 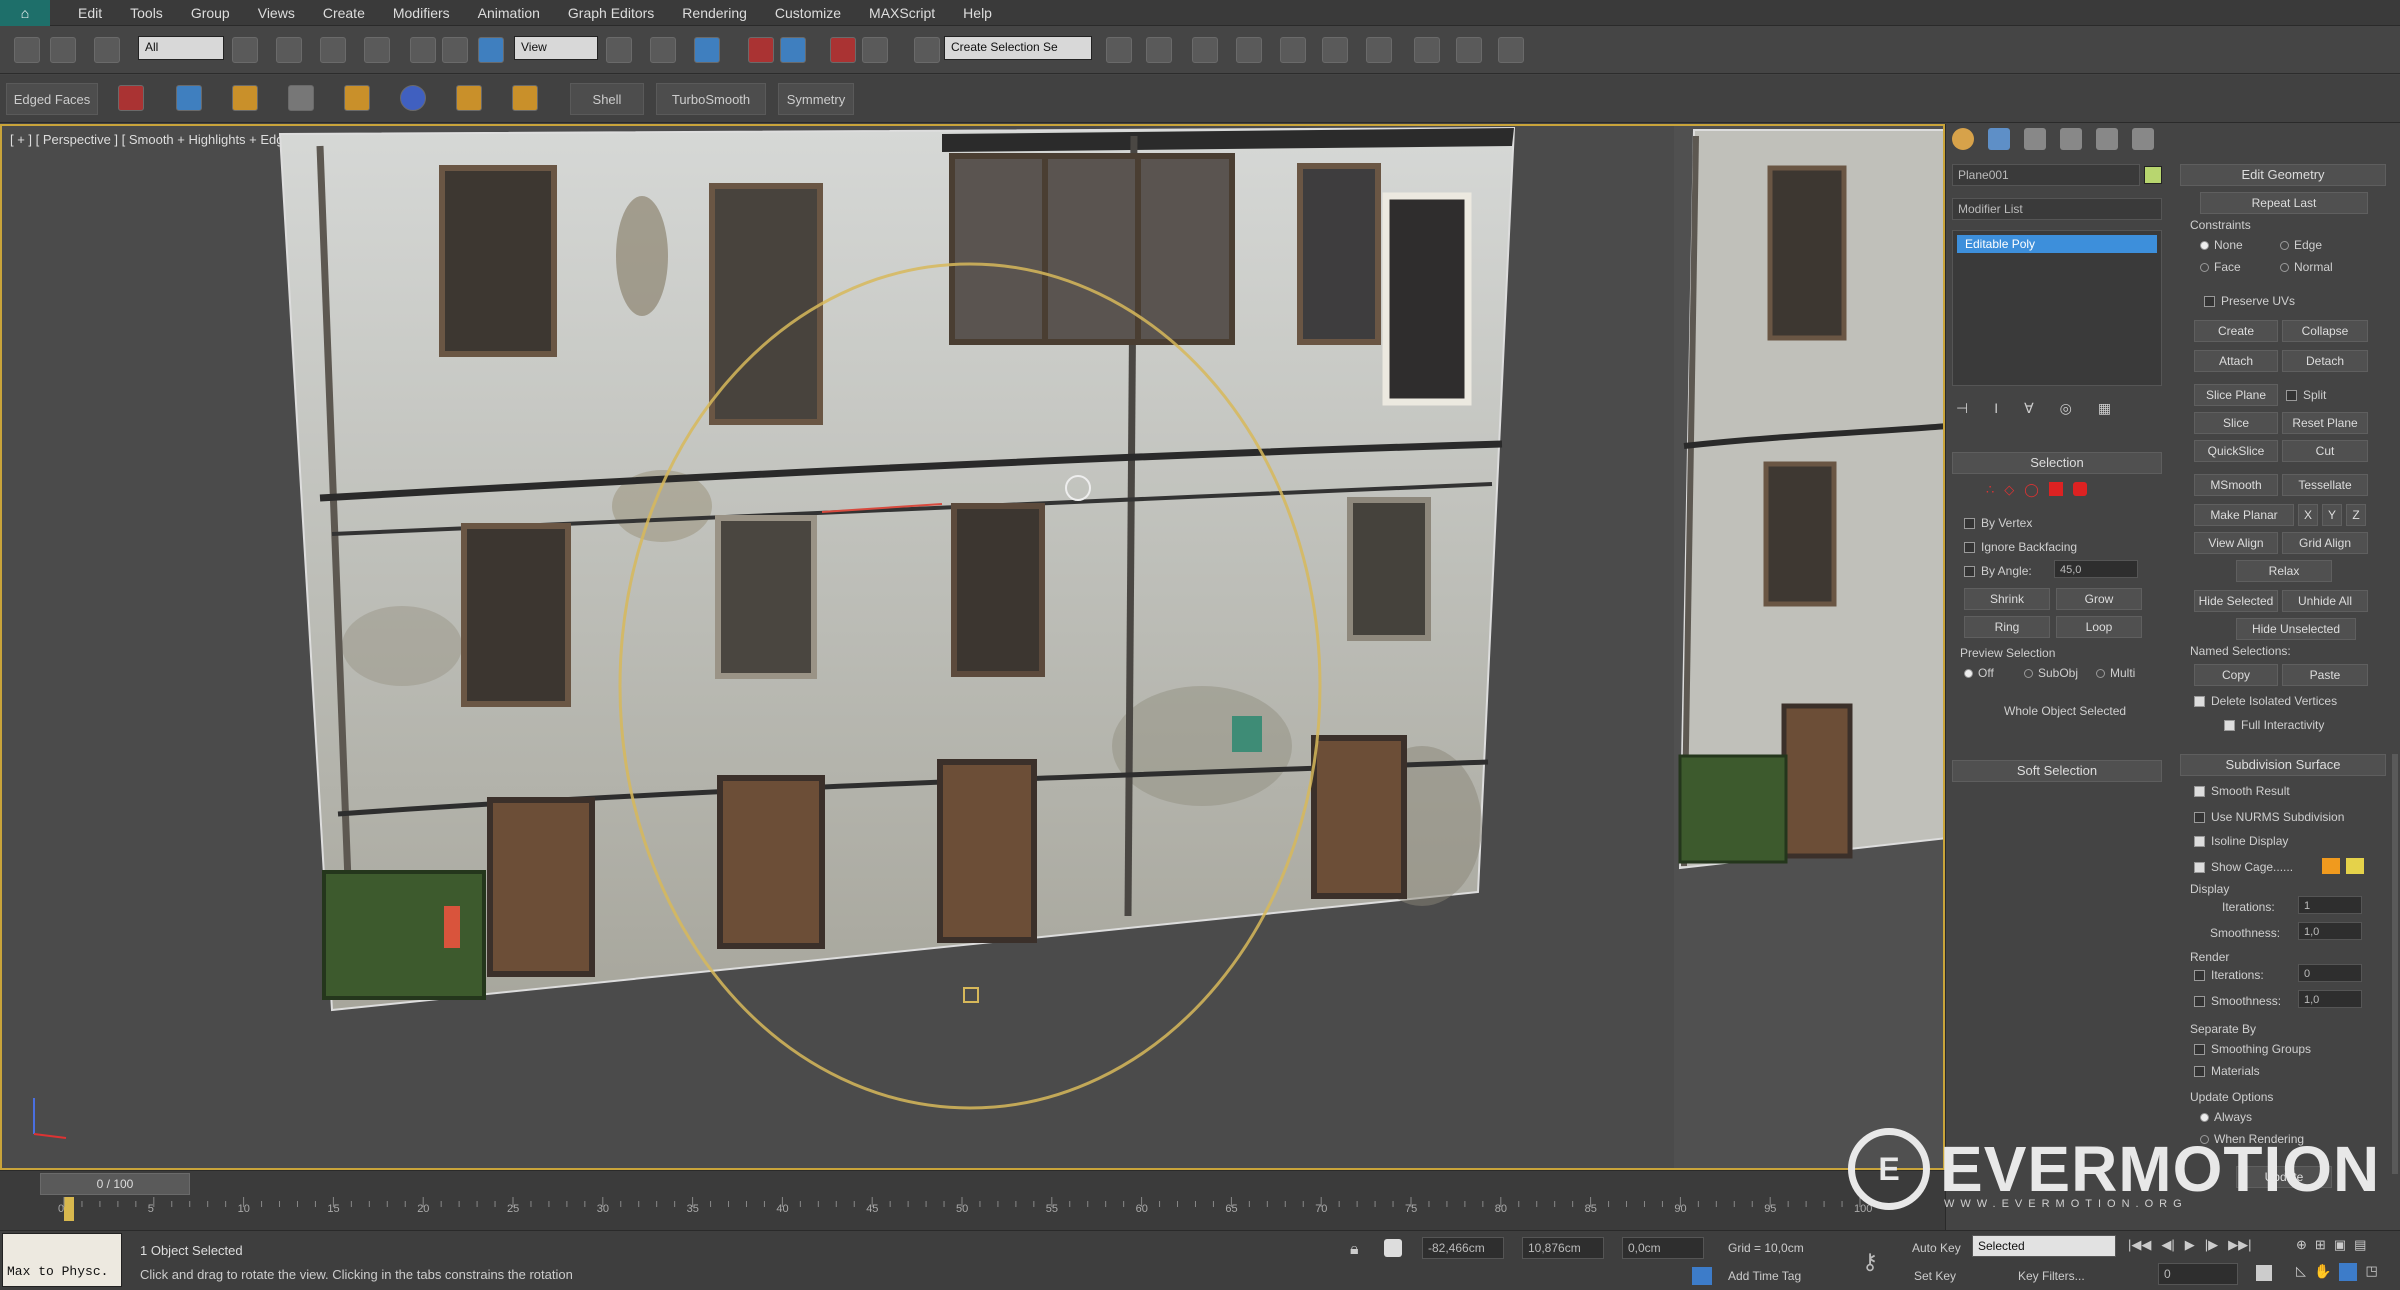 What do you see at coordinates (1249, 50) in the screenshot?
I see `graphite-tools-icon` at bounding box center [1249, 50].